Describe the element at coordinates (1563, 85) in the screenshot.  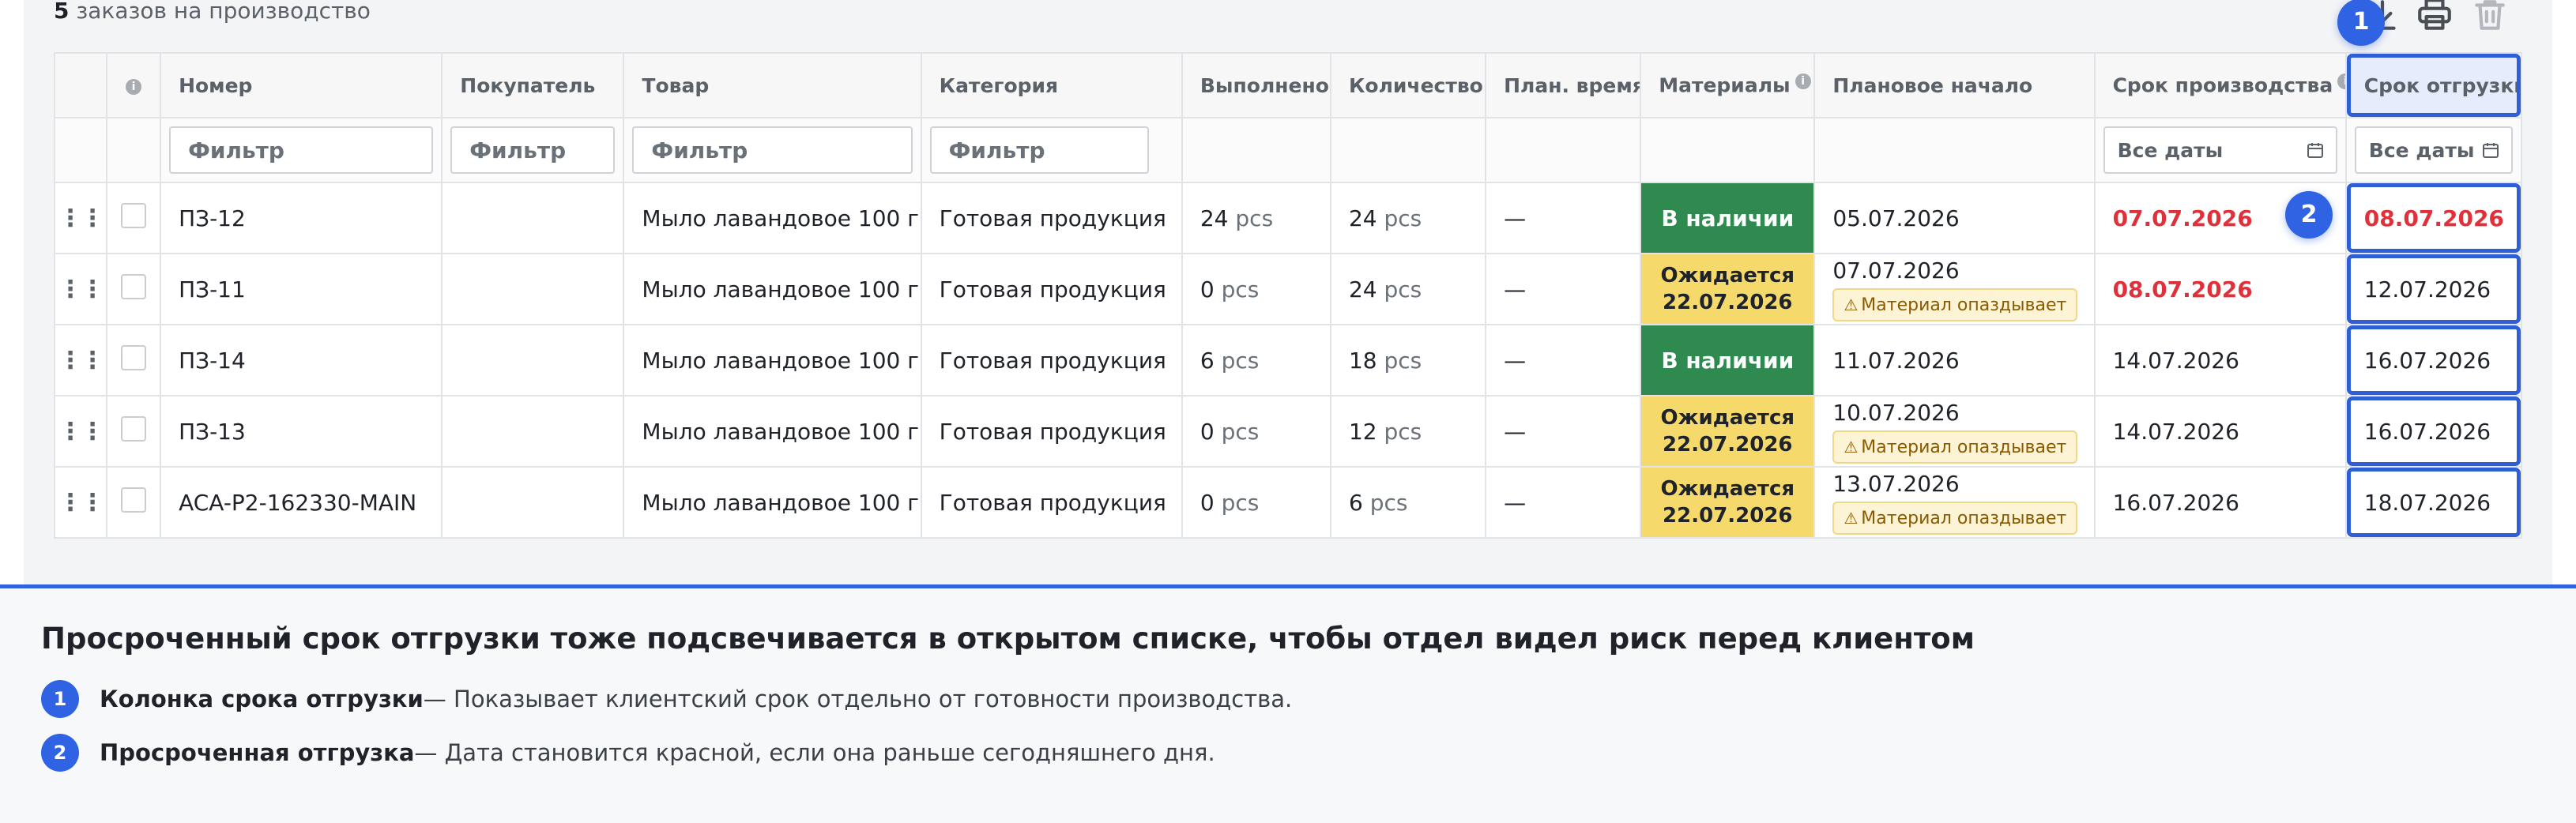
I see `header-plan-time: План. время` at that location.